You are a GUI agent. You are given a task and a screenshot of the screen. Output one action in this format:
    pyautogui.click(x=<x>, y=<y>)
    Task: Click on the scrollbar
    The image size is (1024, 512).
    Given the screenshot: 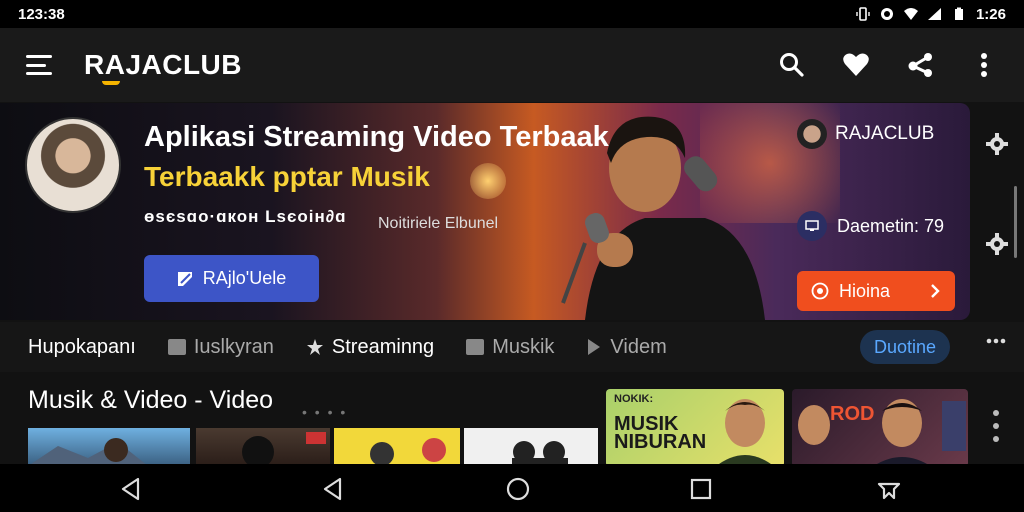 What is the action you would take?
    pyautogui.click(x=1015, y=222)
    